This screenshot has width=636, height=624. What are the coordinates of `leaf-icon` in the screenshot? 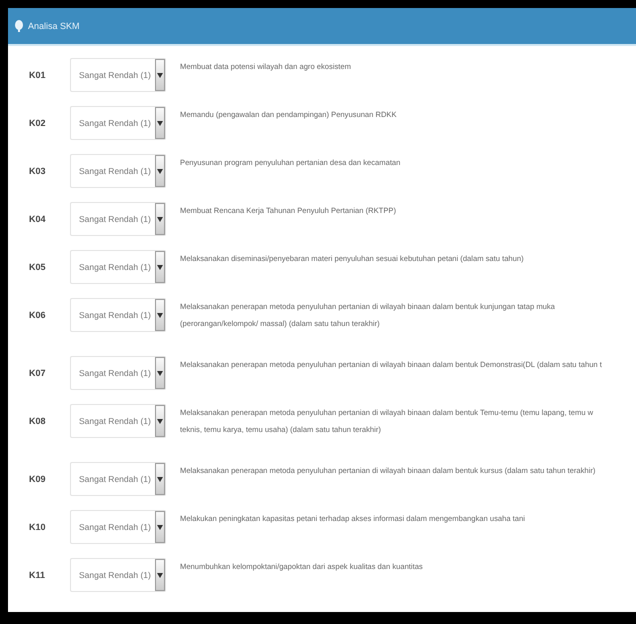 It's located at (19, 26).